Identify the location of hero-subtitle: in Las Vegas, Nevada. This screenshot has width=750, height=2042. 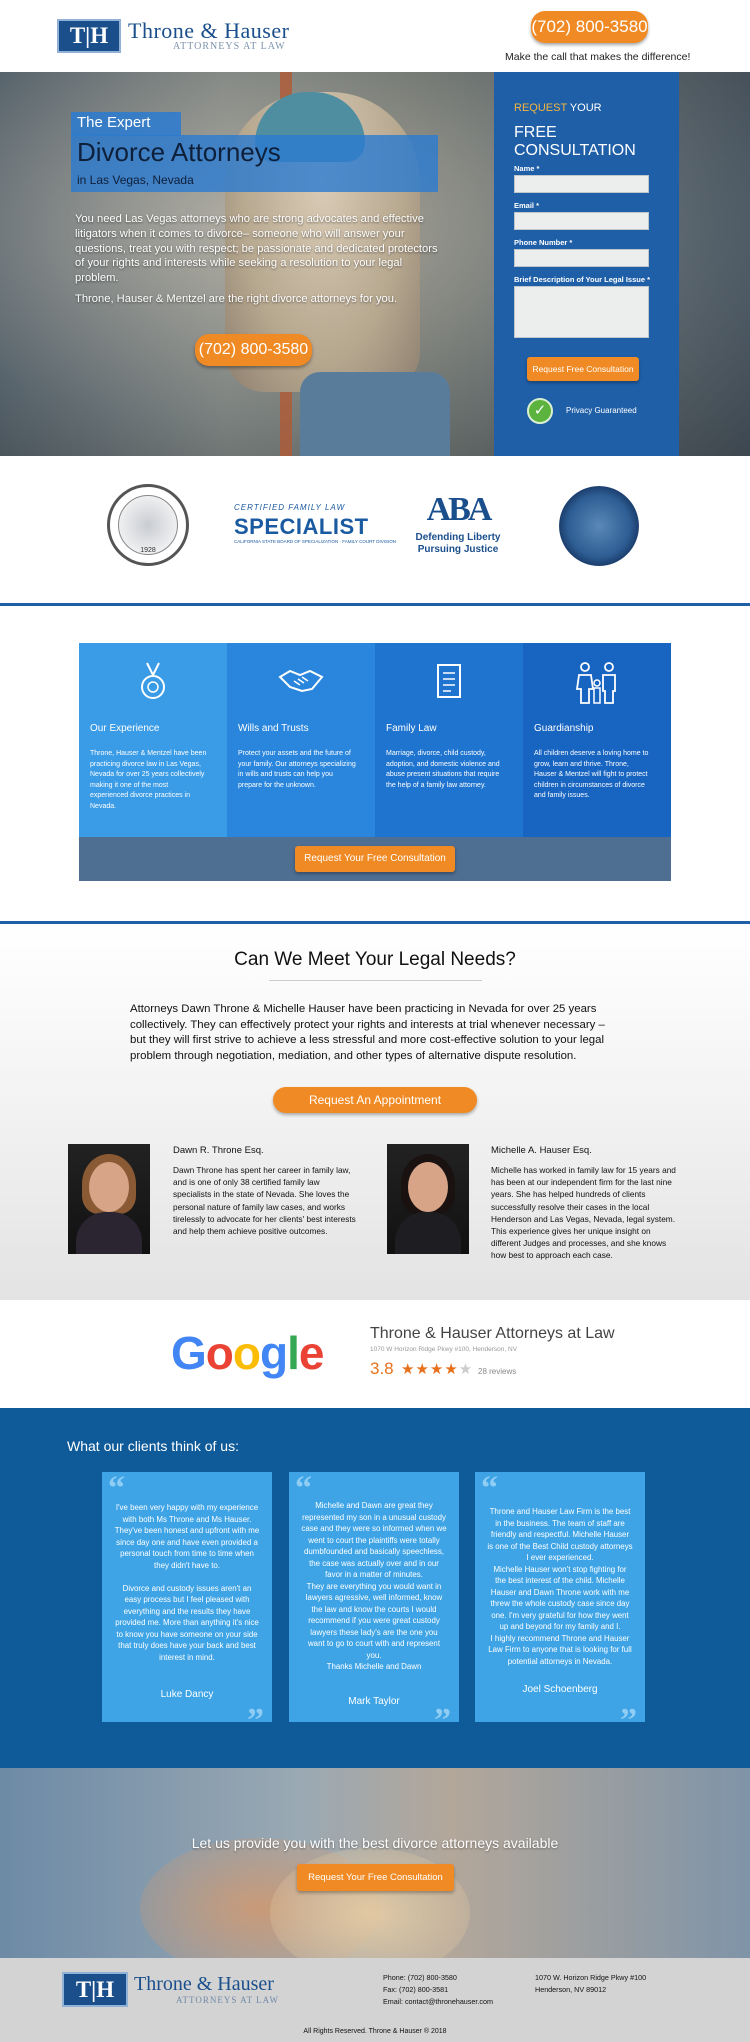
(135, 180).